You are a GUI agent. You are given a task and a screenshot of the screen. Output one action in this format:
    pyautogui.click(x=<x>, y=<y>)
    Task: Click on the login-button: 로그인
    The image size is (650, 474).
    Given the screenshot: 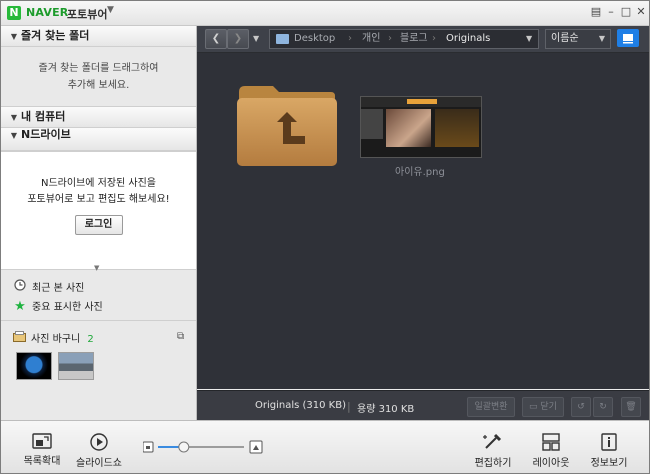 What is the action you would take?
    pyautogui.click(x=98, y=225)
    